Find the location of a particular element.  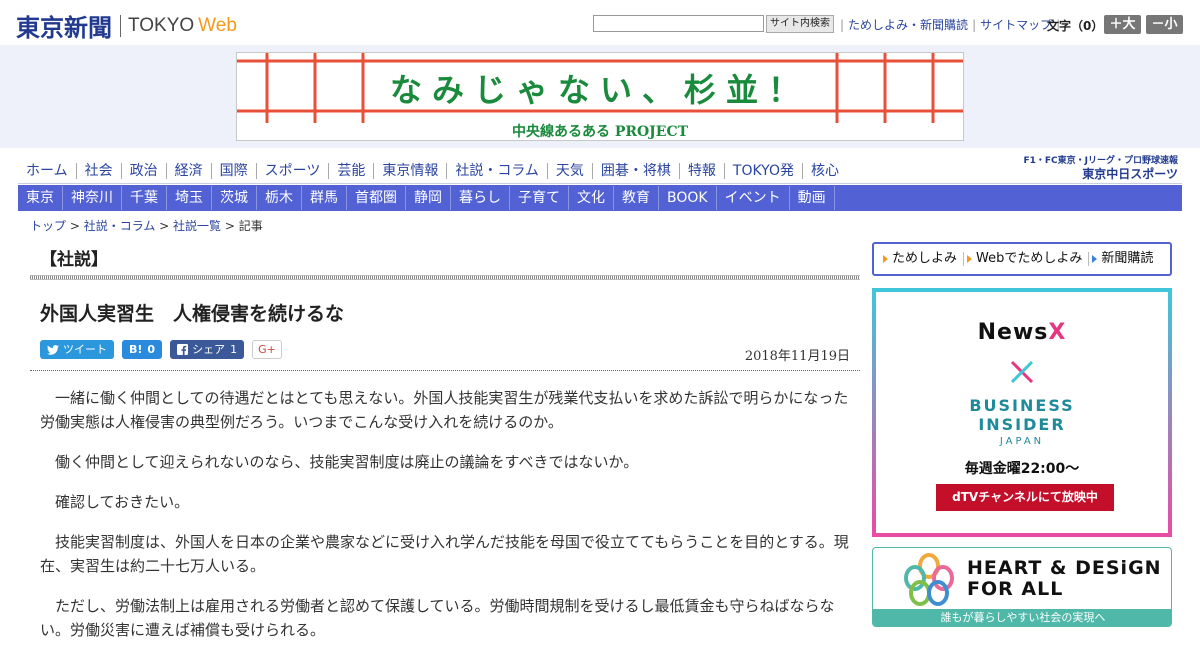

nav-go-shogi: 囲碁・将棋 is located at coordinates (636, 171).